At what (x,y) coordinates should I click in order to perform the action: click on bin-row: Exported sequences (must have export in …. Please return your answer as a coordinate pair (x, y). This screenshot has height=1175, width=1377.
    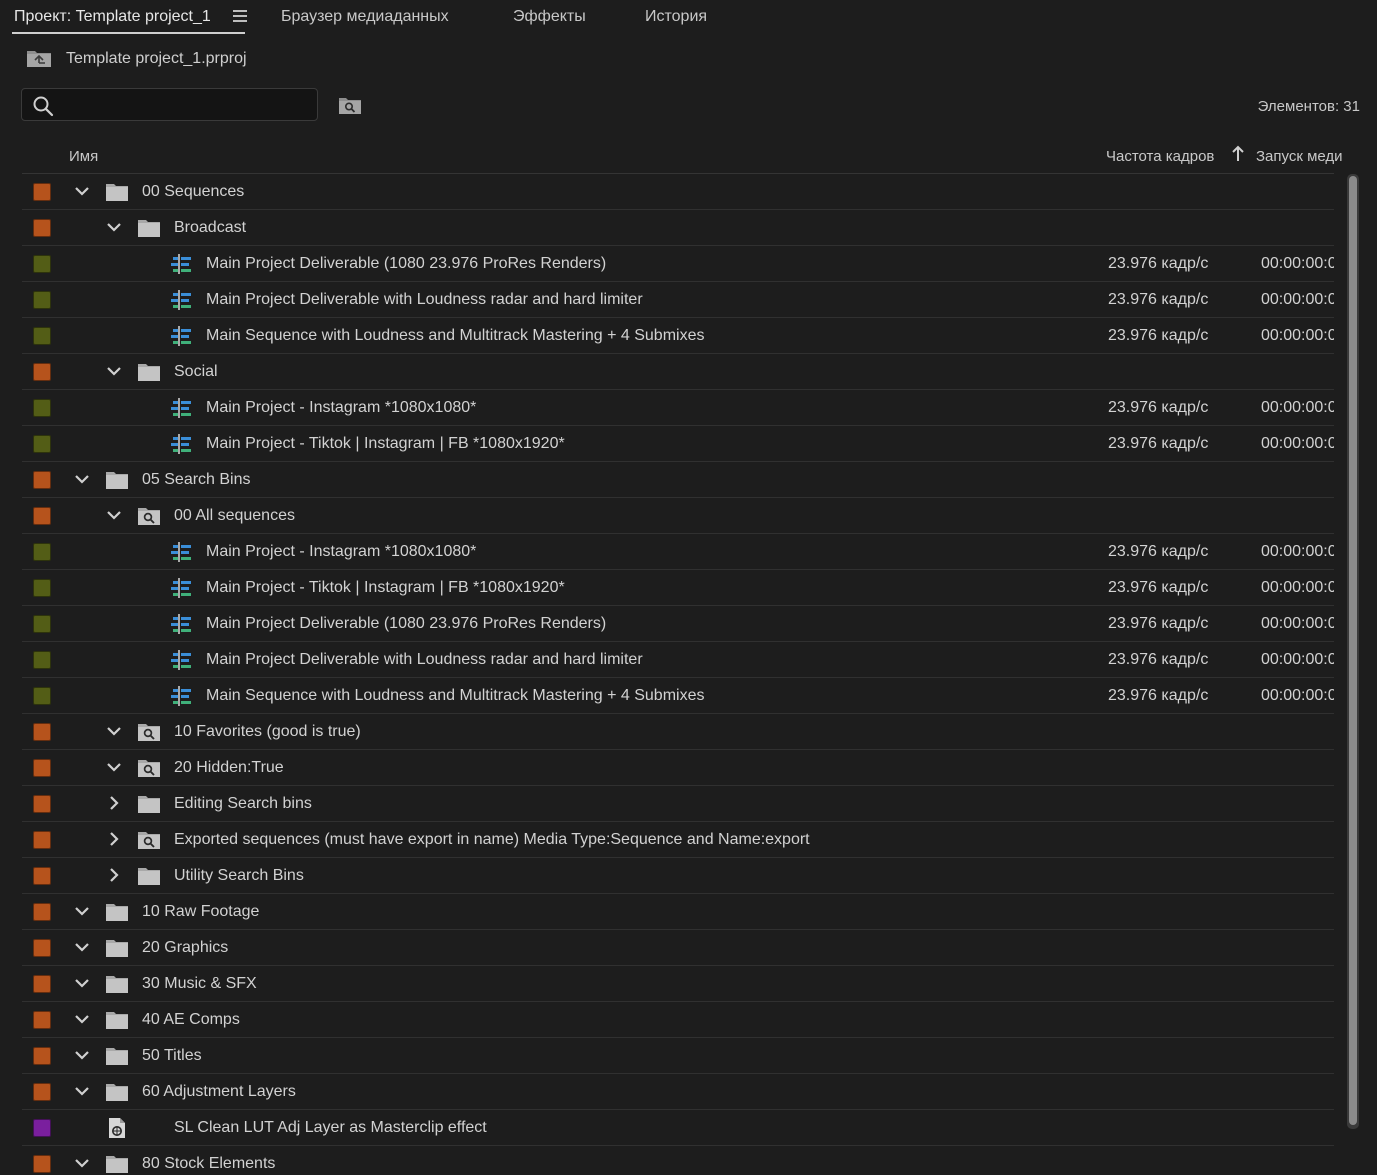
    Looking at the image, I should click on (678, 840).